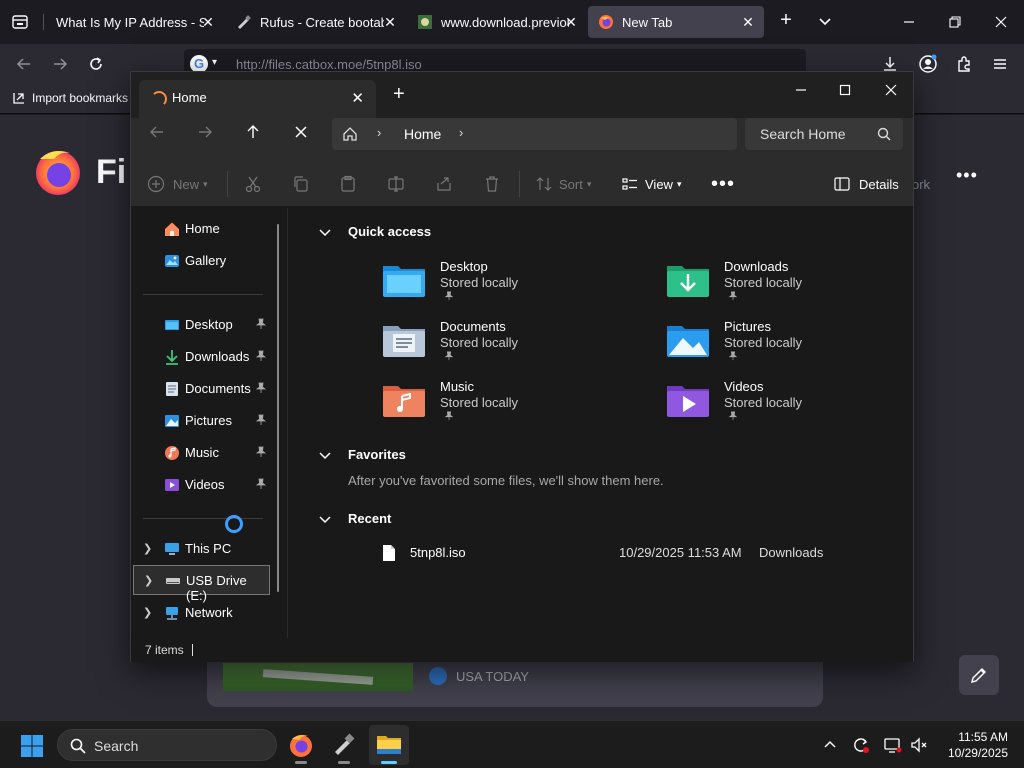  What do you see at coordinates (497, 404) in the screenshot?
I see `quick-access-music: Music Stored locally` at bounding box center [497, 404].